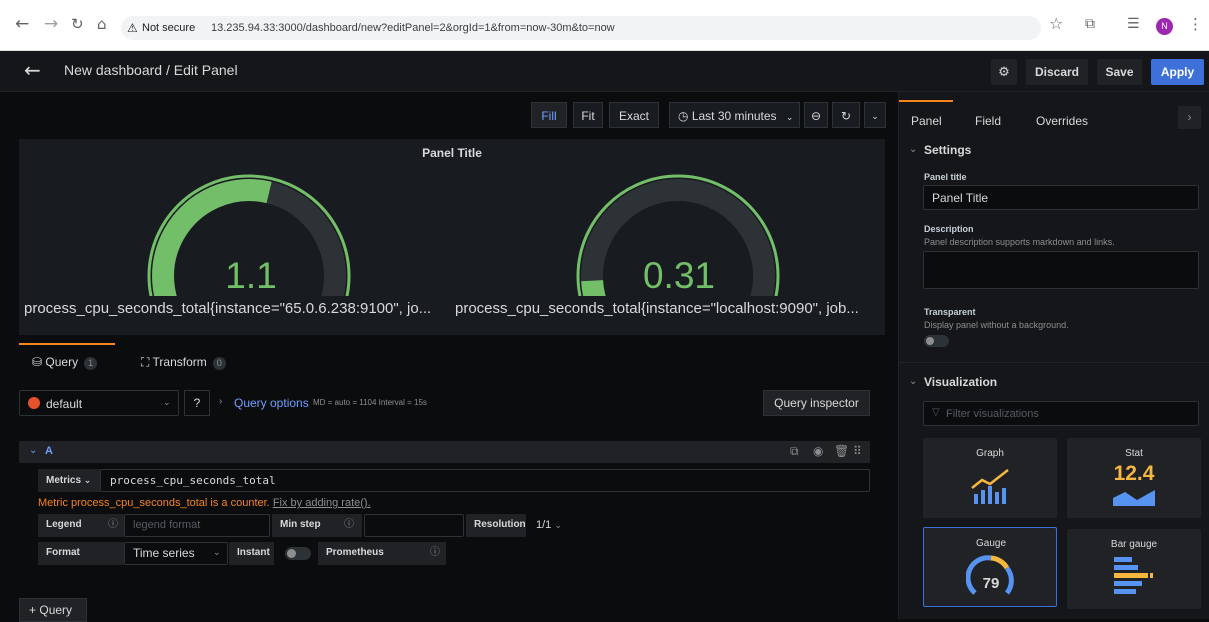 The height and width of the screenshot is (622, 1209). I want to click on bookmark-star-icon: ☆, so click(1056, 24).